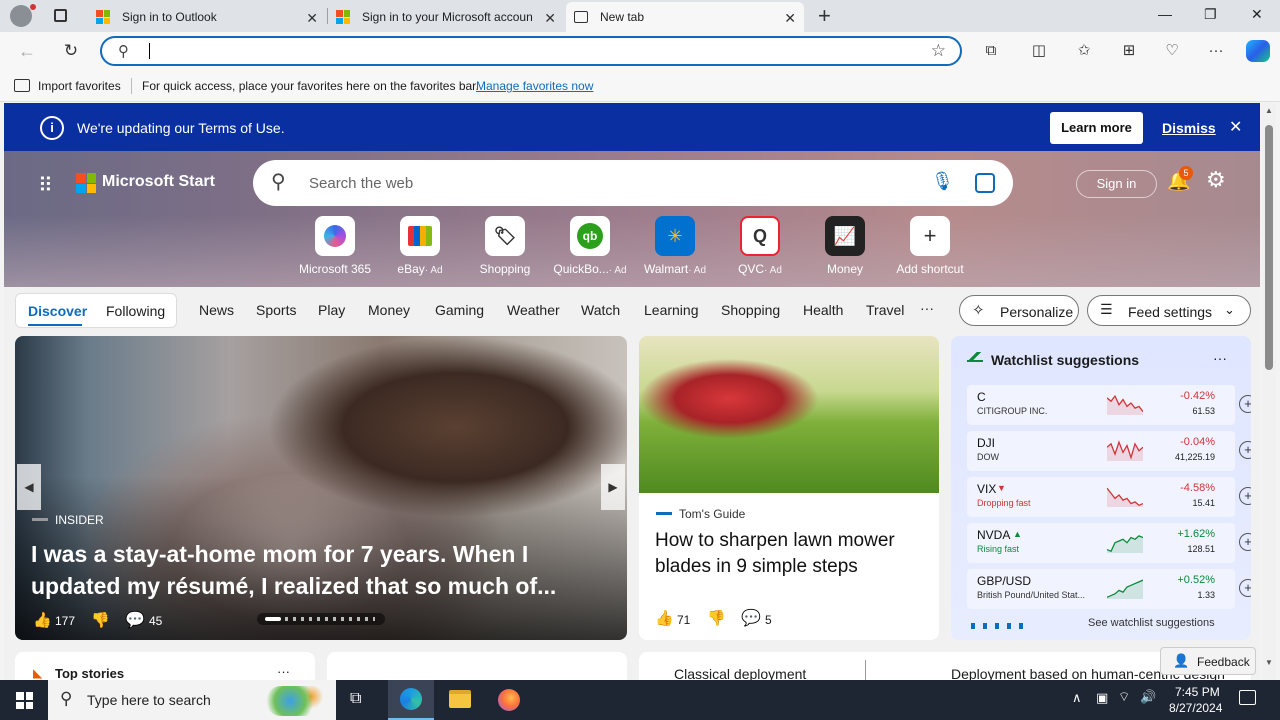 The image size is (1280, 720). I want to click on feed-settings-button: ☰ Feed settings ⌄, so click(1169, 310).